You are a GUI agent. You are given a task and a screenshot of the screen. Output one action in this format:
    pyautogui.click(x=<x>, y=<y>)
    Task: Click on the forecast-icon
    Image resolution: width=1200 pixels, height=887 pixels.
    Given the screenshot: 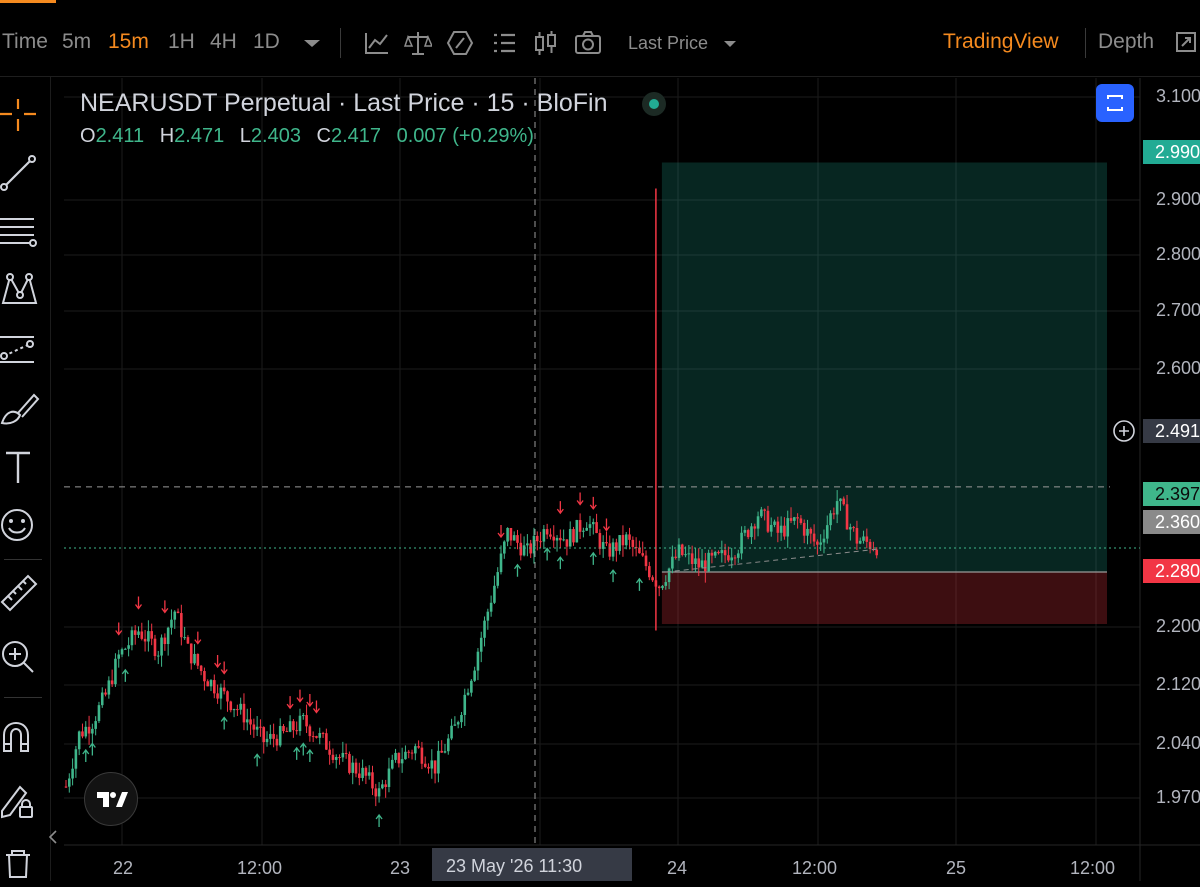 What is the action you would take?
    pyautogui.click(x=22, y=351)
    